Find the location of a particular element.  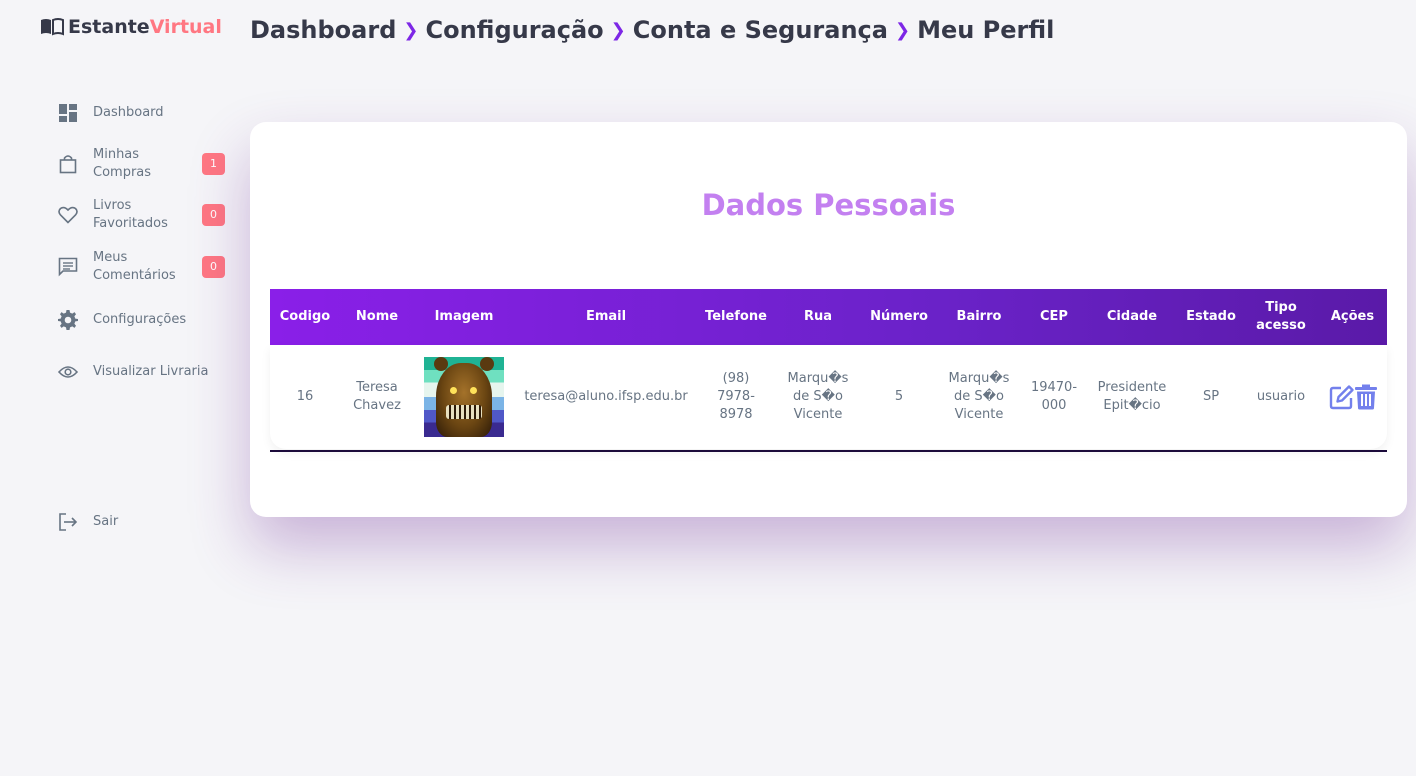

column-header: Nome is located at coordinates (377, 316).